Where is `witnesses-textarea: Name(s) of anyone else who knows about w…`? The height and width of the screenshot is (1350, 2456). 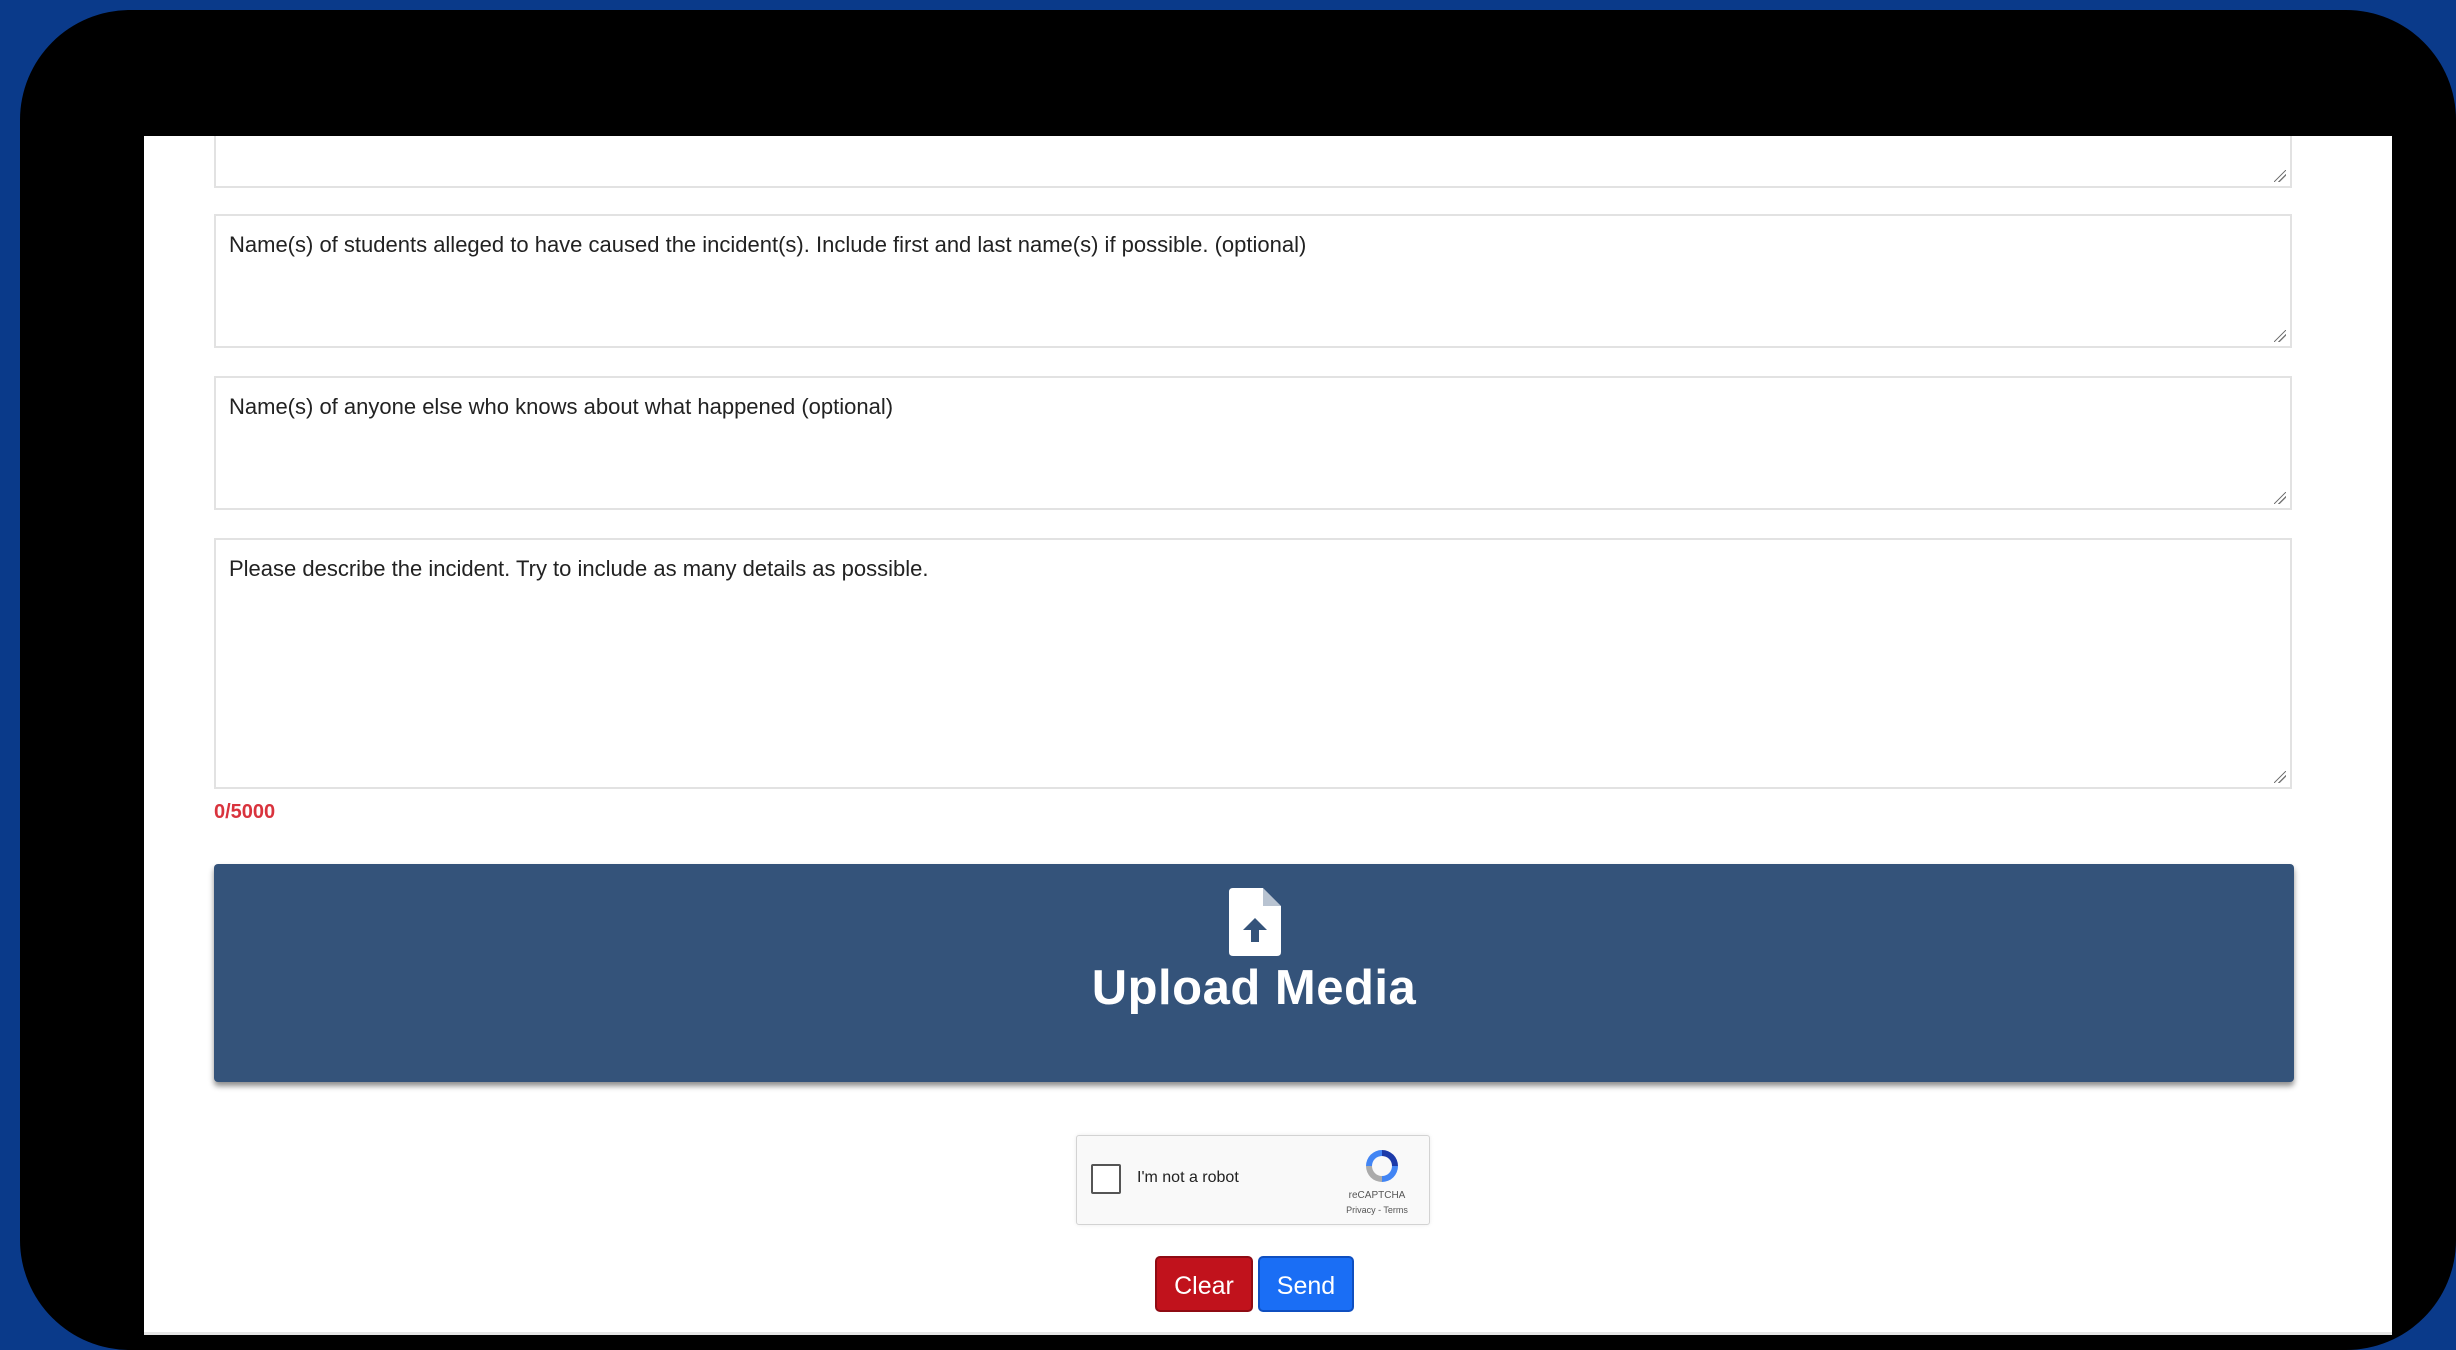 witnesses-textarea: Name(s) of anyone else who knows about w… is located at coordinates (1253, 443).